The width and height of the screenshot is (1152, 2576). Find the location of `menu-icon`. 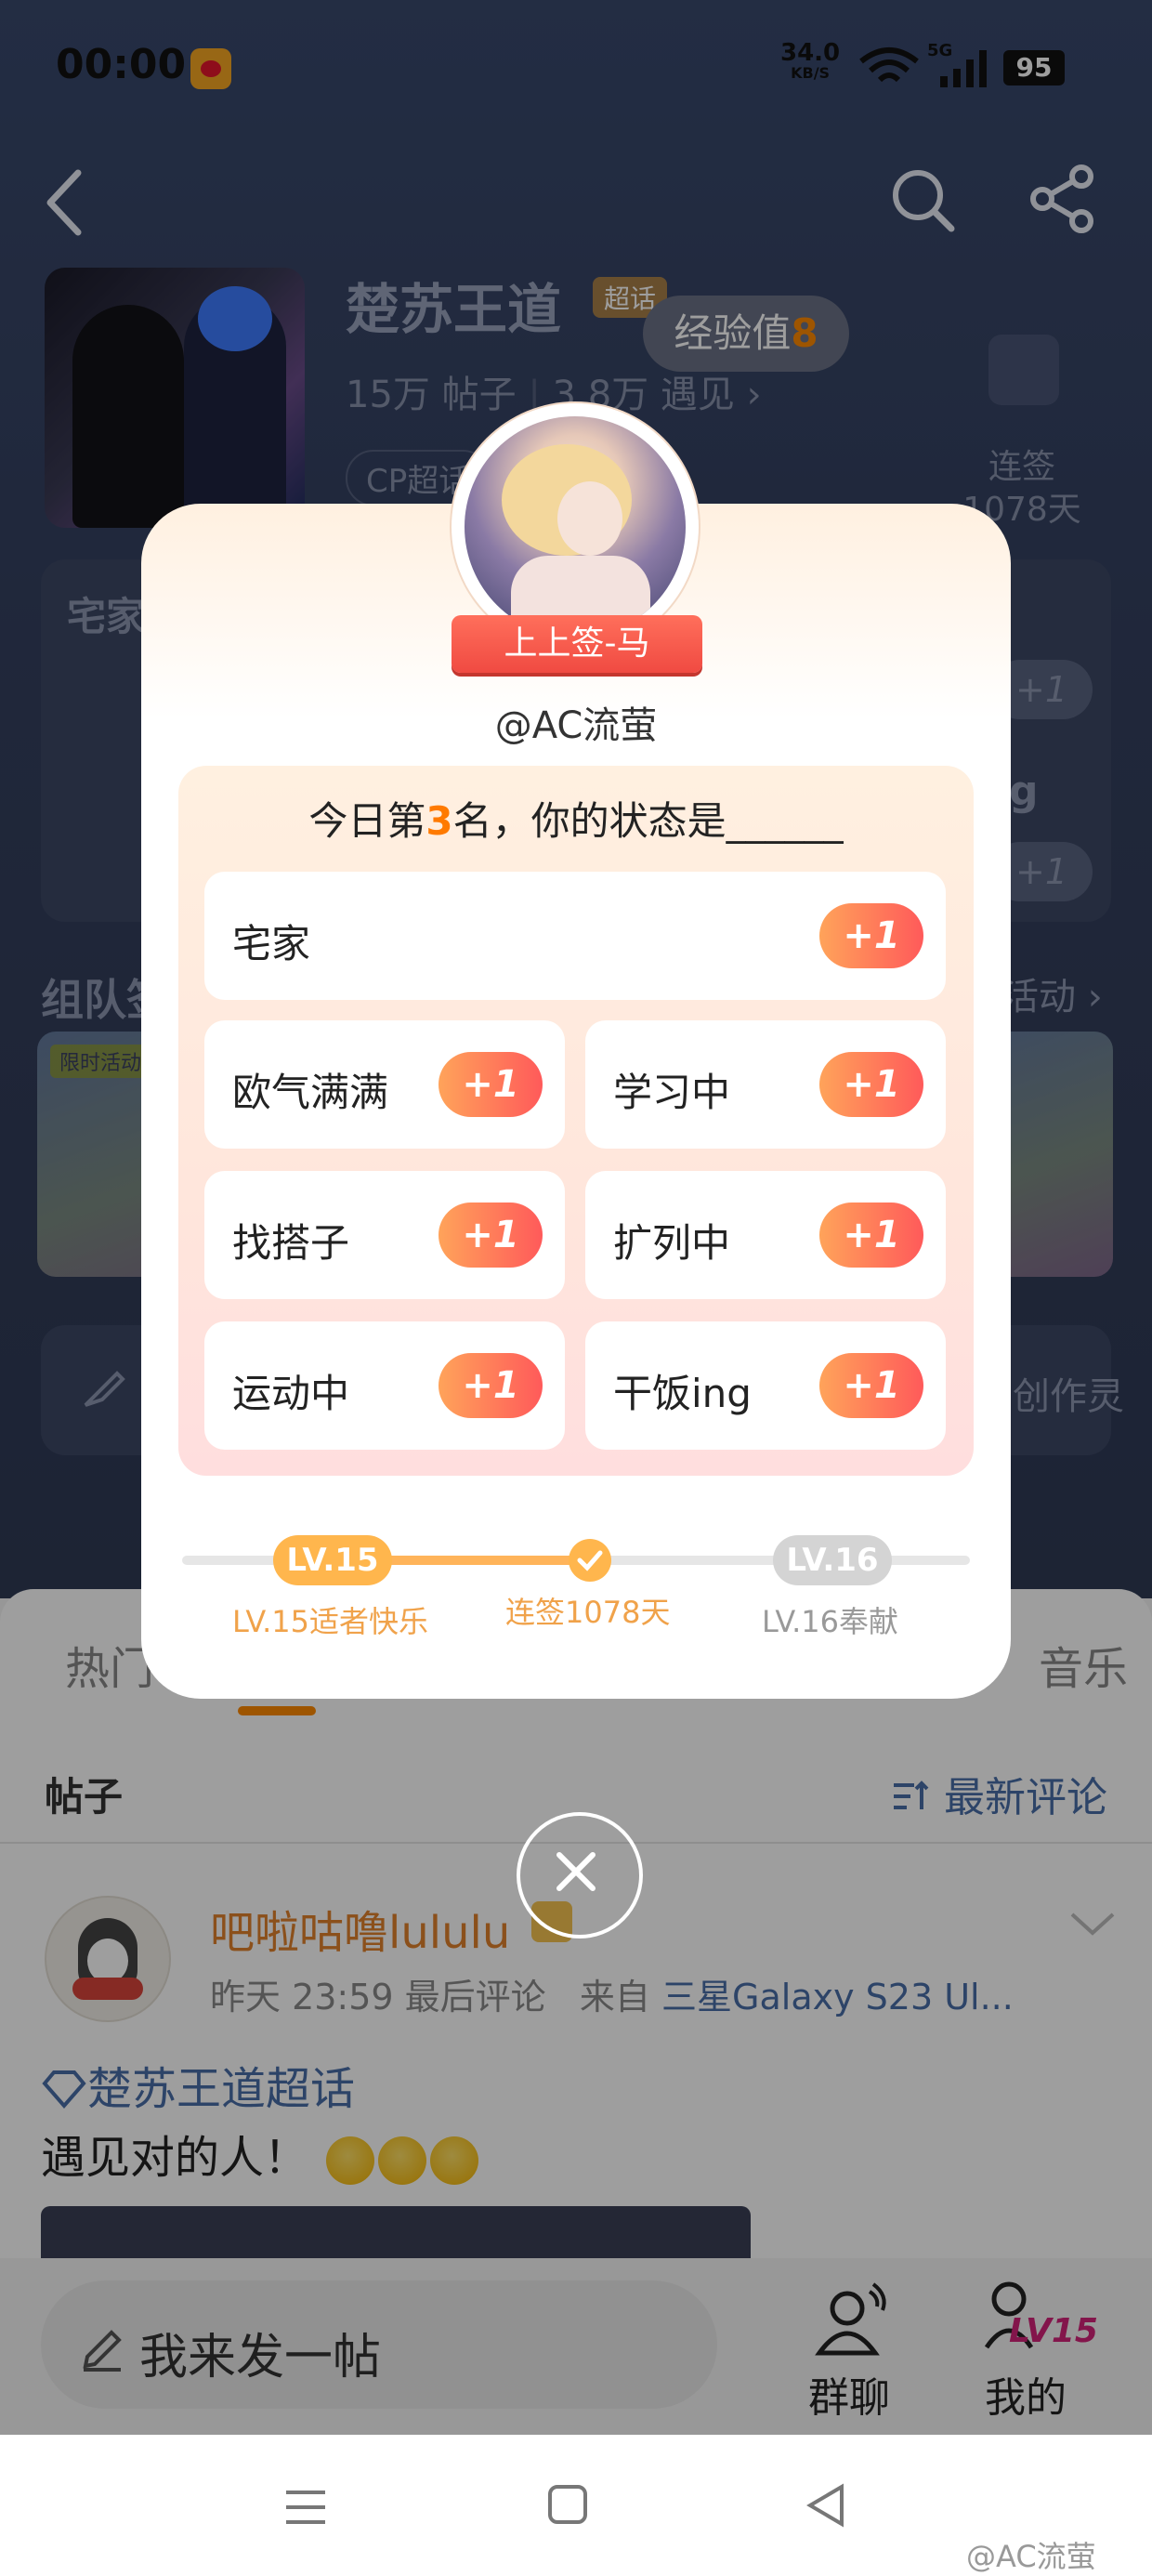

menu-icon is located at coordinates (305, 2507).